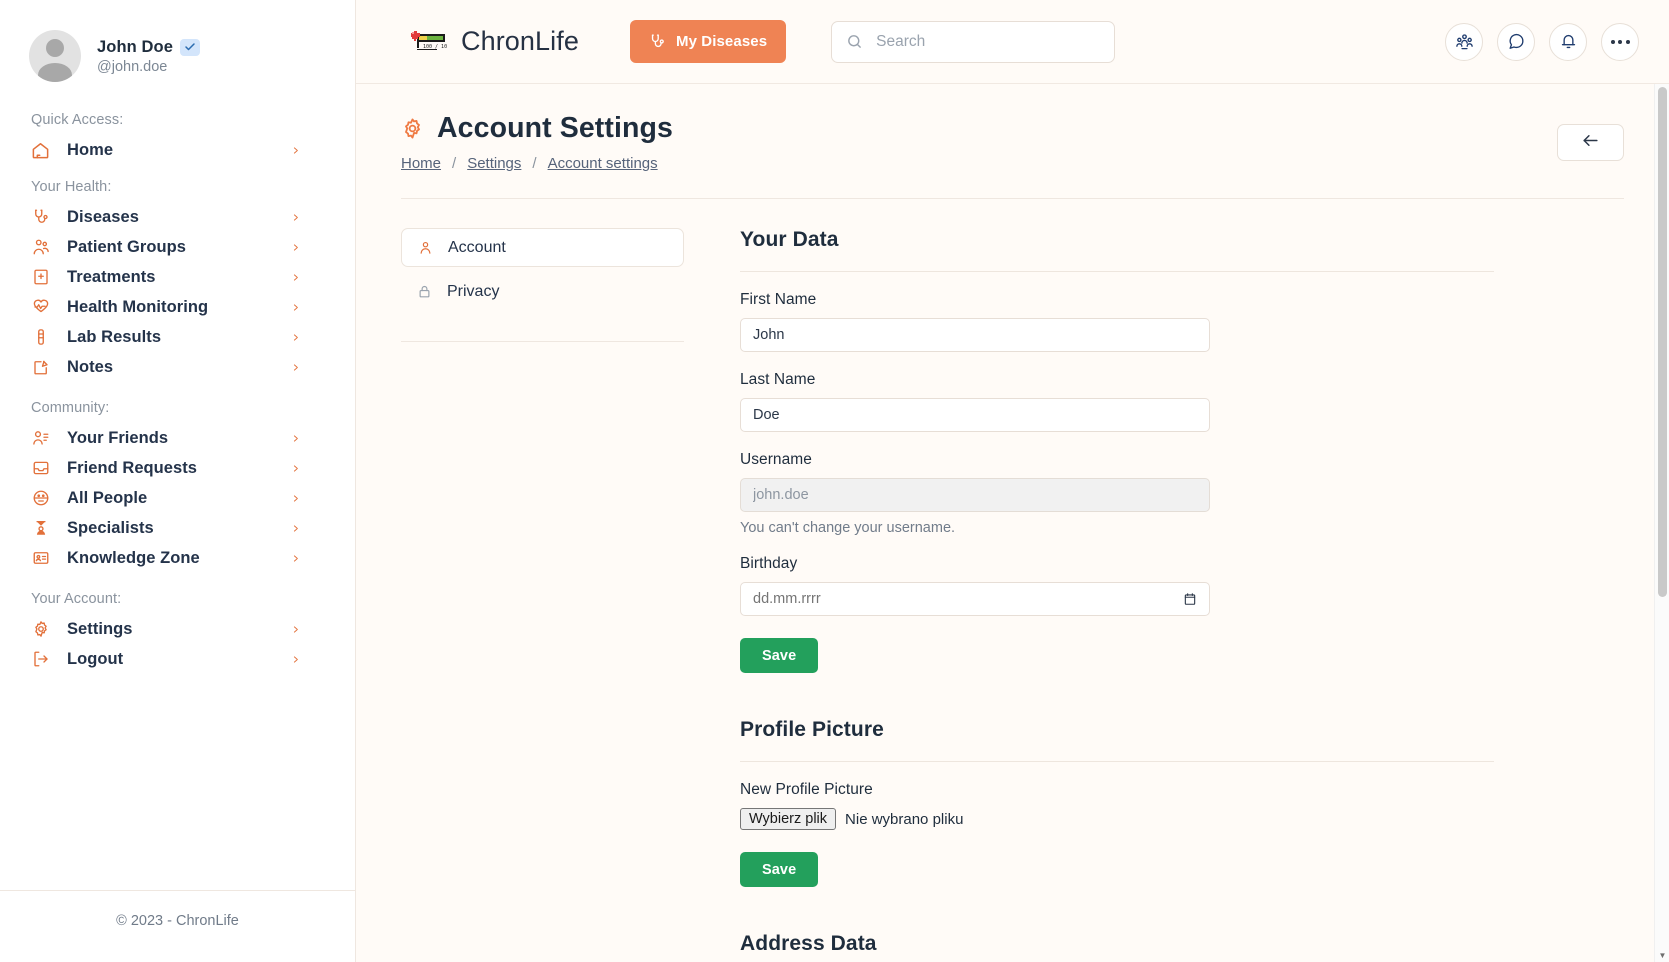  I want to click on stethoscope-icon, so click(40, 217).